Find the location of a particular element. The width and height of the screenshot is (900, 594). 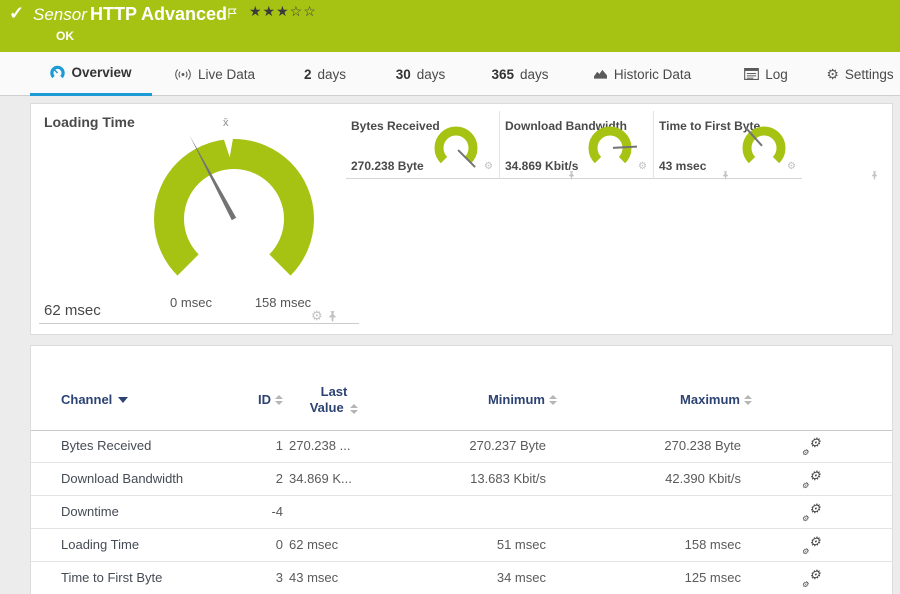

tile-time-to-first-byte: Time to First Byte 43 msec ⚙ is located at coordinates (765, 145).